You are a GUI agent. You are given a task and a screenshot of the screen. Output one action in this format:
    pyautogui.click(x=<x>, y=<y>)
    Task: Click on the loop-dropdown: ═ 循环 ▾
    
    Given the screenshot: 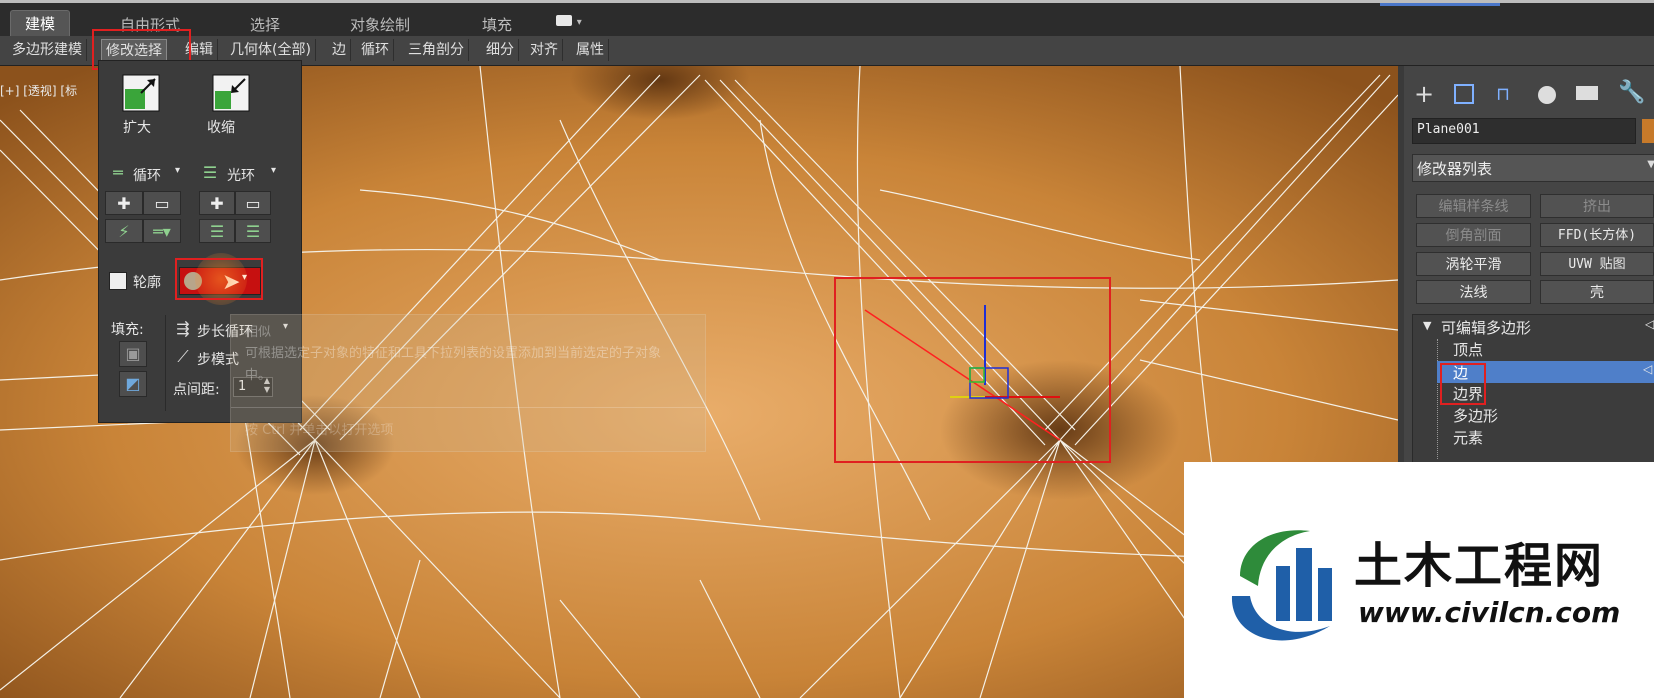 What is the action you would take?
    pyautogui.click(x=147, y=174)
    